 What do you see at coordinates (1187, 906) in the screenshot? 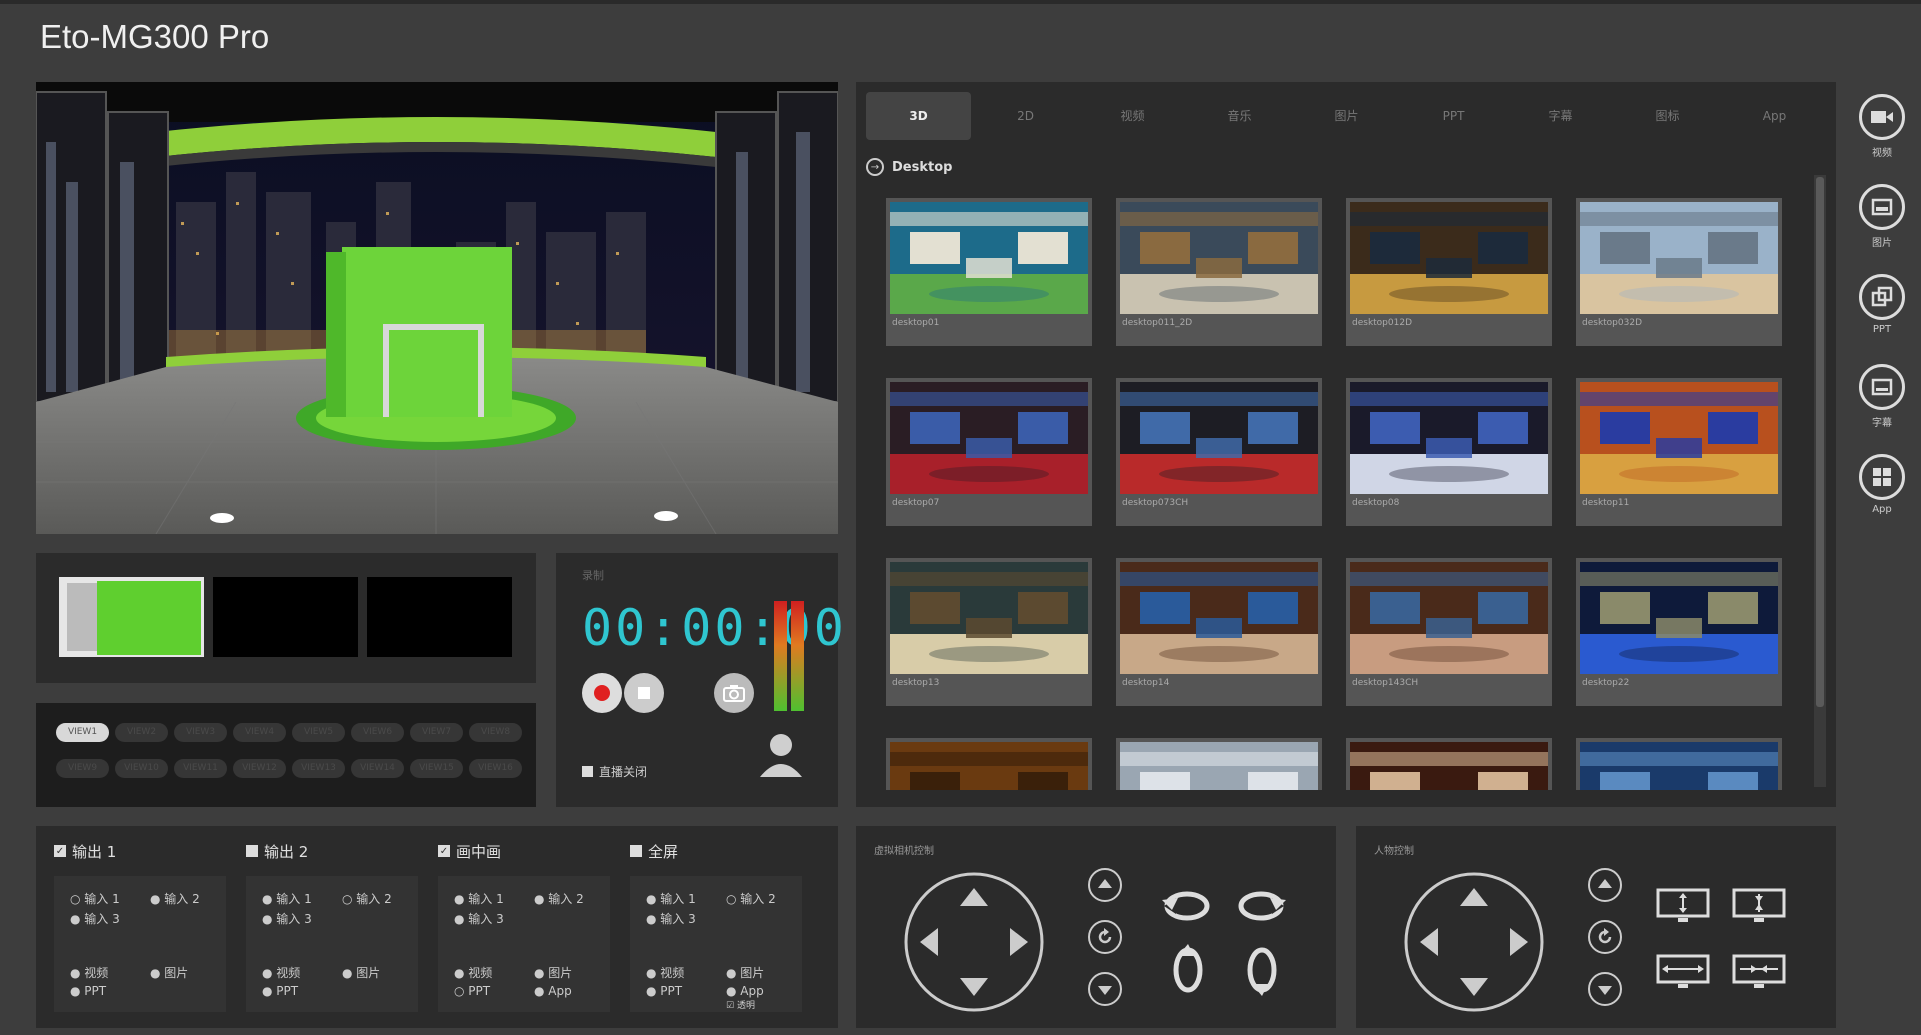
I see `rotate-left-icon` at bounding box center [1187, 906].